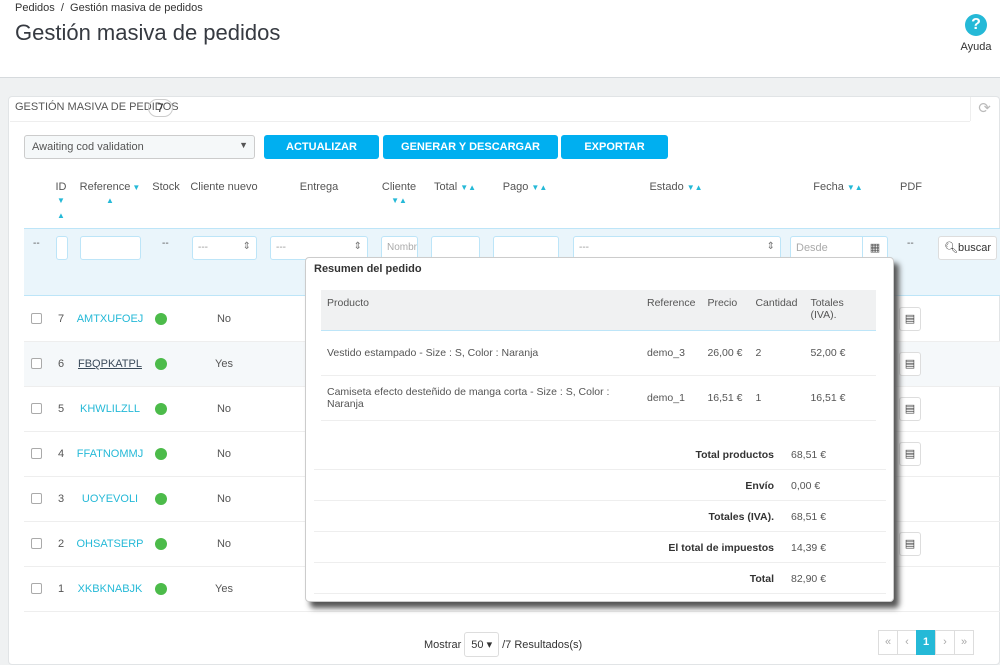  What do you see at coordinates (964, 642) in the screenshot?
I see `page-button-4: »` at bounding box center [964, 642].